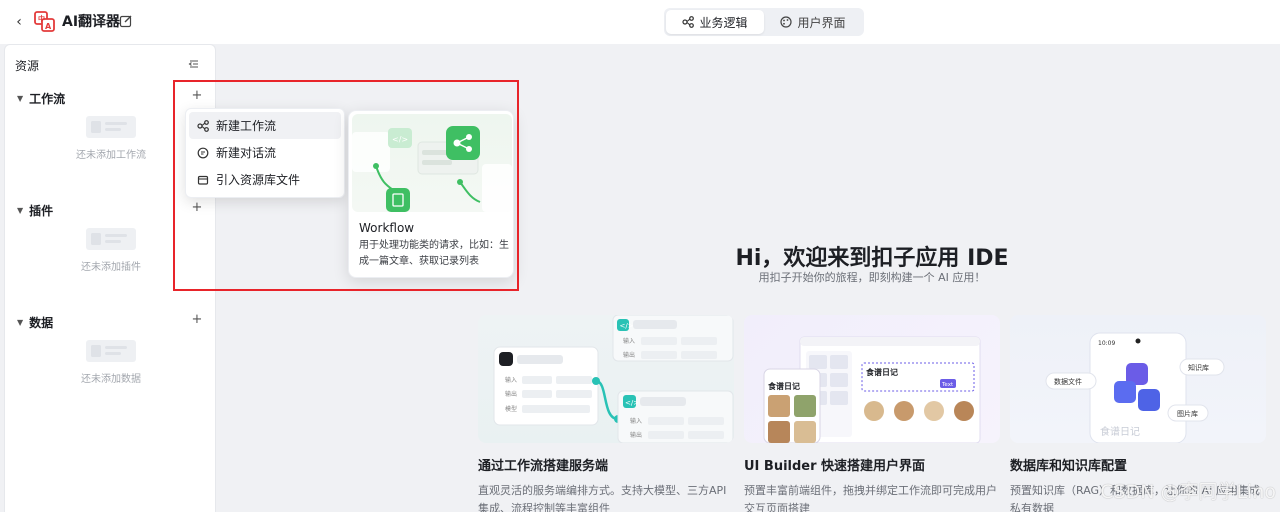  I want to click on database-illustration: 10:09 食谱日记 数据文件 知识库 图片库, so click(1138, 379).